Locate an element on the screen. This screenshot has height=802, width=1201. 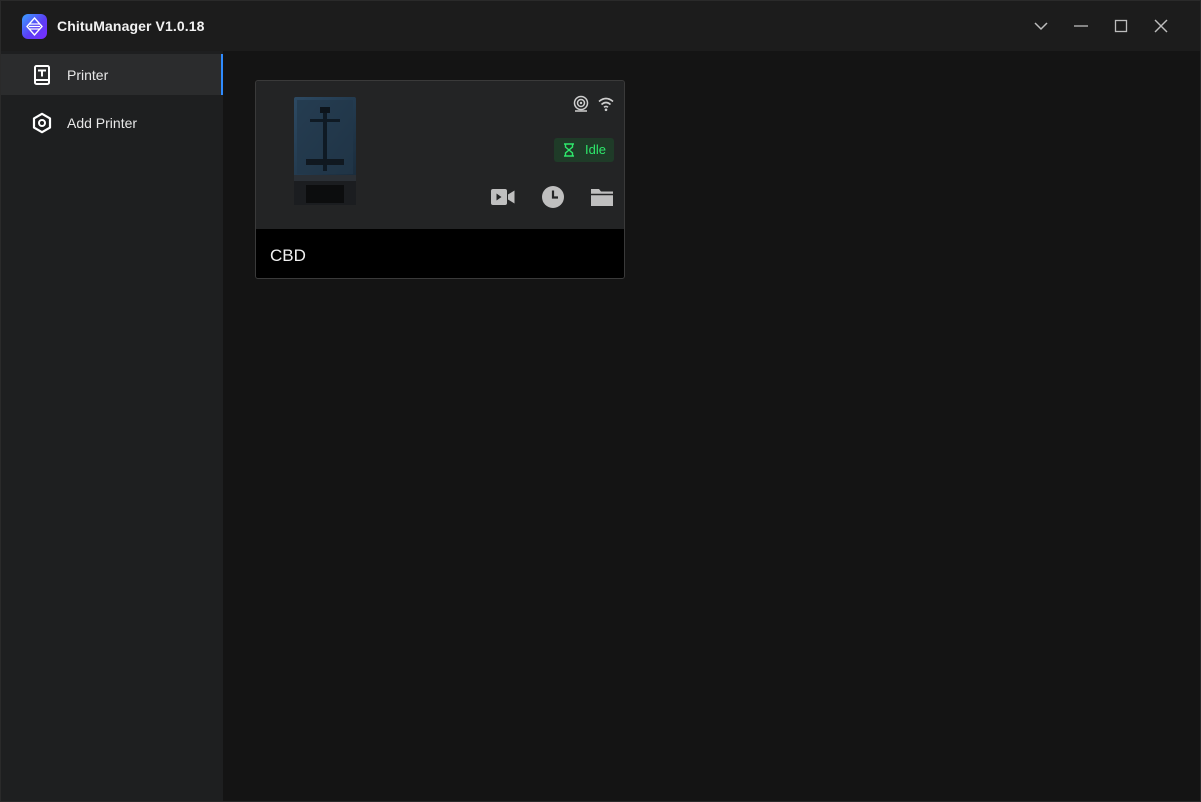
minimize-icon is located at coordinates (1081, 26).